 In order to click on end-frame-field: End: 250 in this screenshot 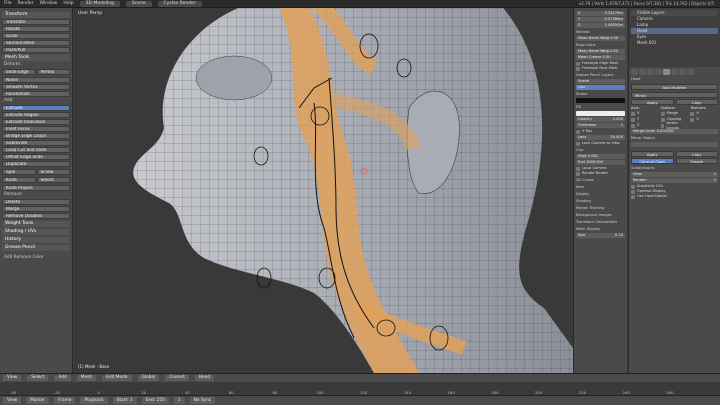, I will do `click(155, 400)`.